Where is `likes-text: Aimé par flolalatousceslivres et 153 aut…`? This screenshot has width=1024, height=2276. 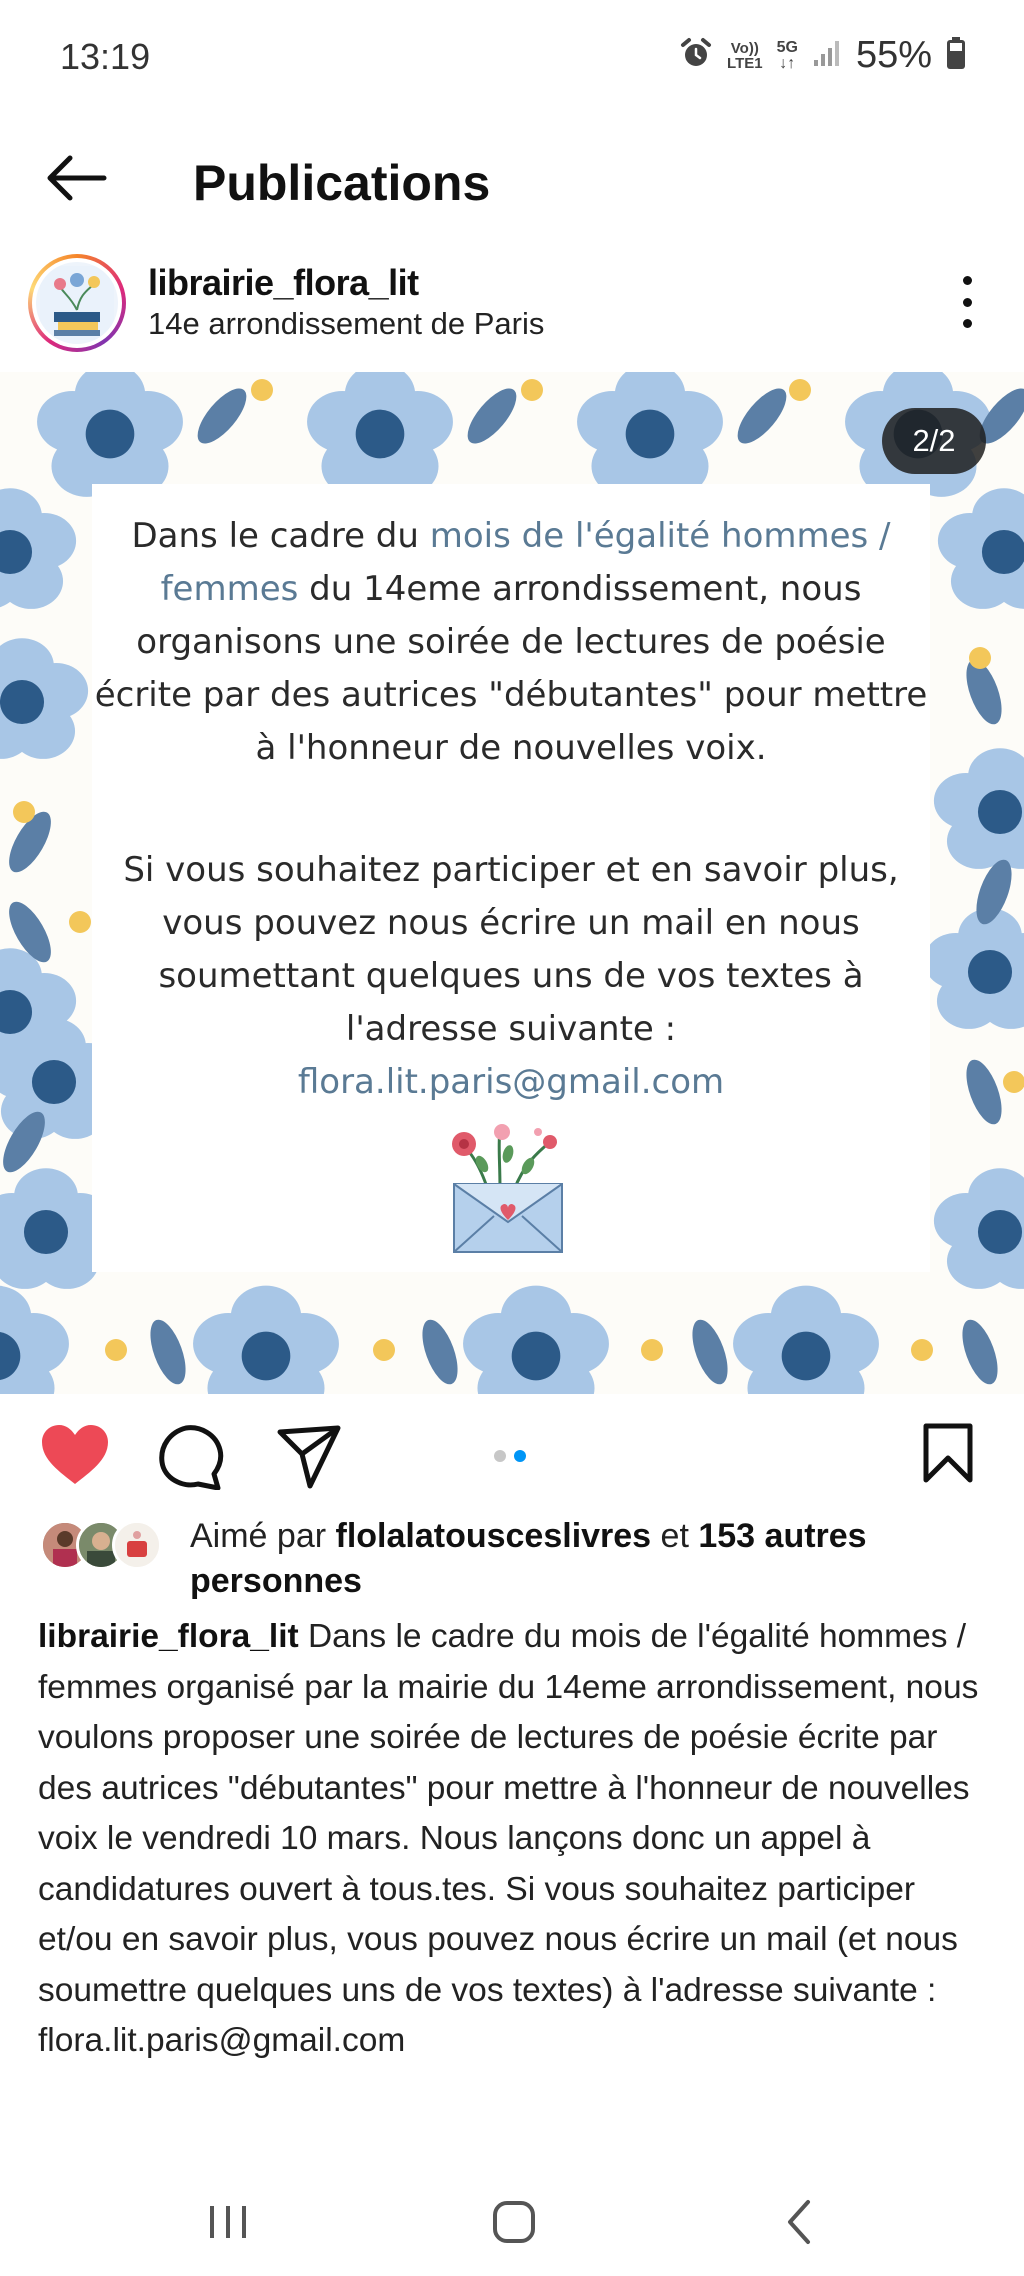
likes-text: Aimé par flolalatousceslivres et 153 aut… is located at coordinates (528, 1558).